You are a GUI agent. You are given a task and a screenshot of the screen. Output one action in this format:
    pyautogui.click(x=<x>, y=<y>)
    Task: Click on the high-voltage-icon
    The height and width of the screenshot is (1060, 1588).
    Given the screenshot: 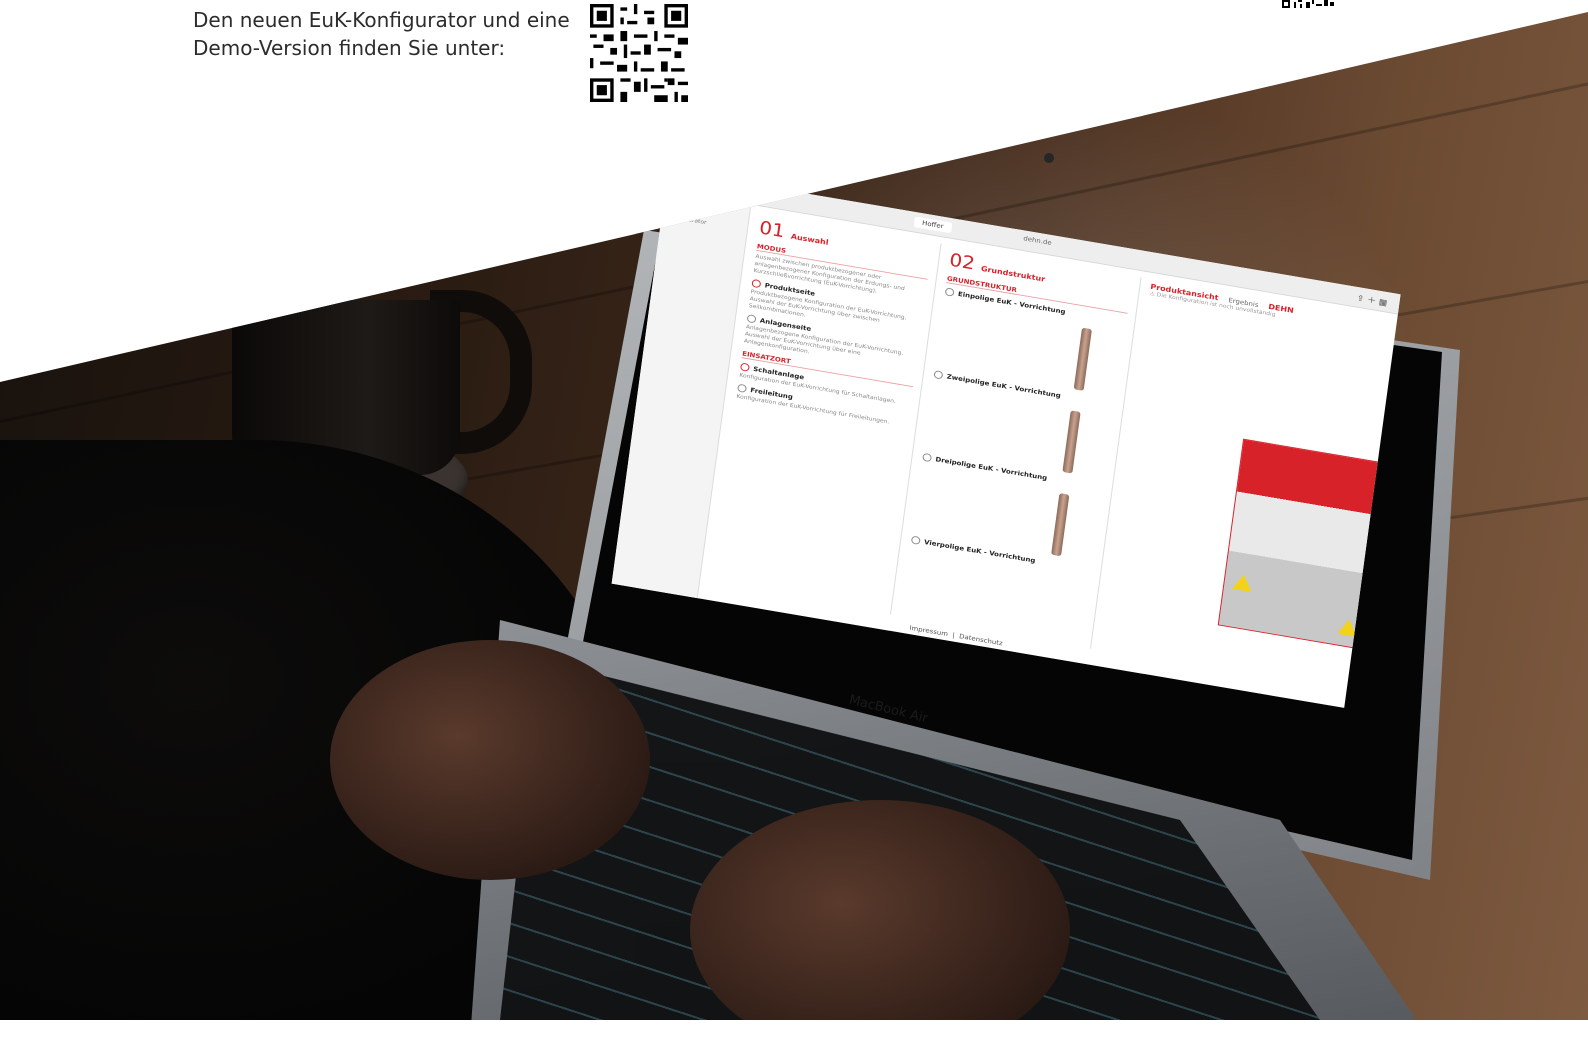 What is the action you would take?
    pyautogui.click(x=1243, y=582)
    